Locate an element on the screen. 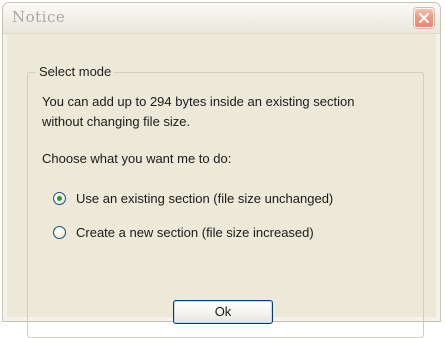 Image resolution: width=445 pixels, height=338 pixels. close-button is located at coordinates (424, 18).